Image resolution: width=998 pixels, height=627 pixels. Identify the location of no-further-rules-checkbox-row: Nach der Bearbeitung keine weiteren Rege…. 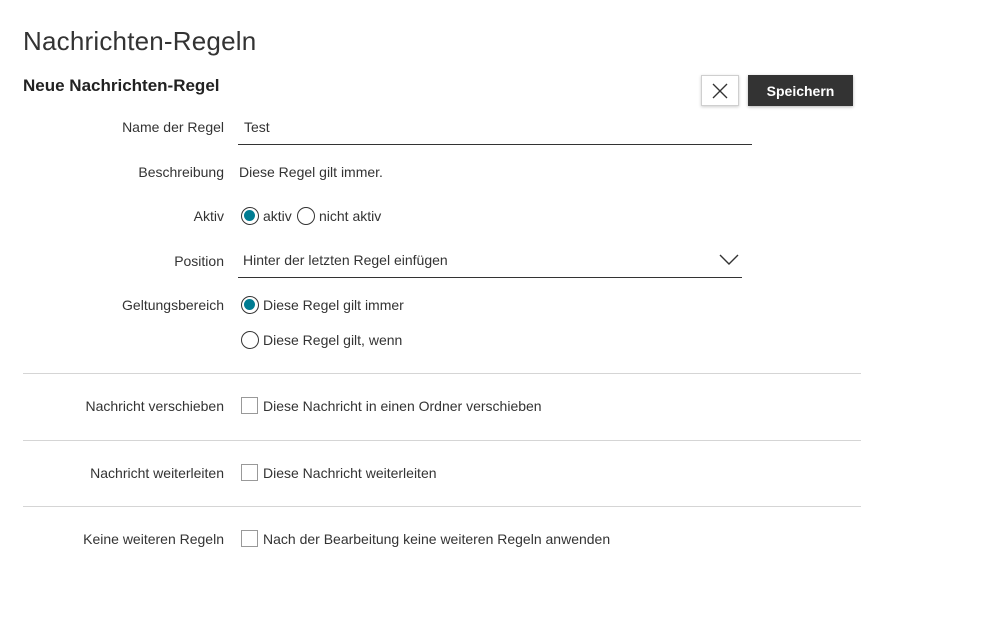
(425, 538).